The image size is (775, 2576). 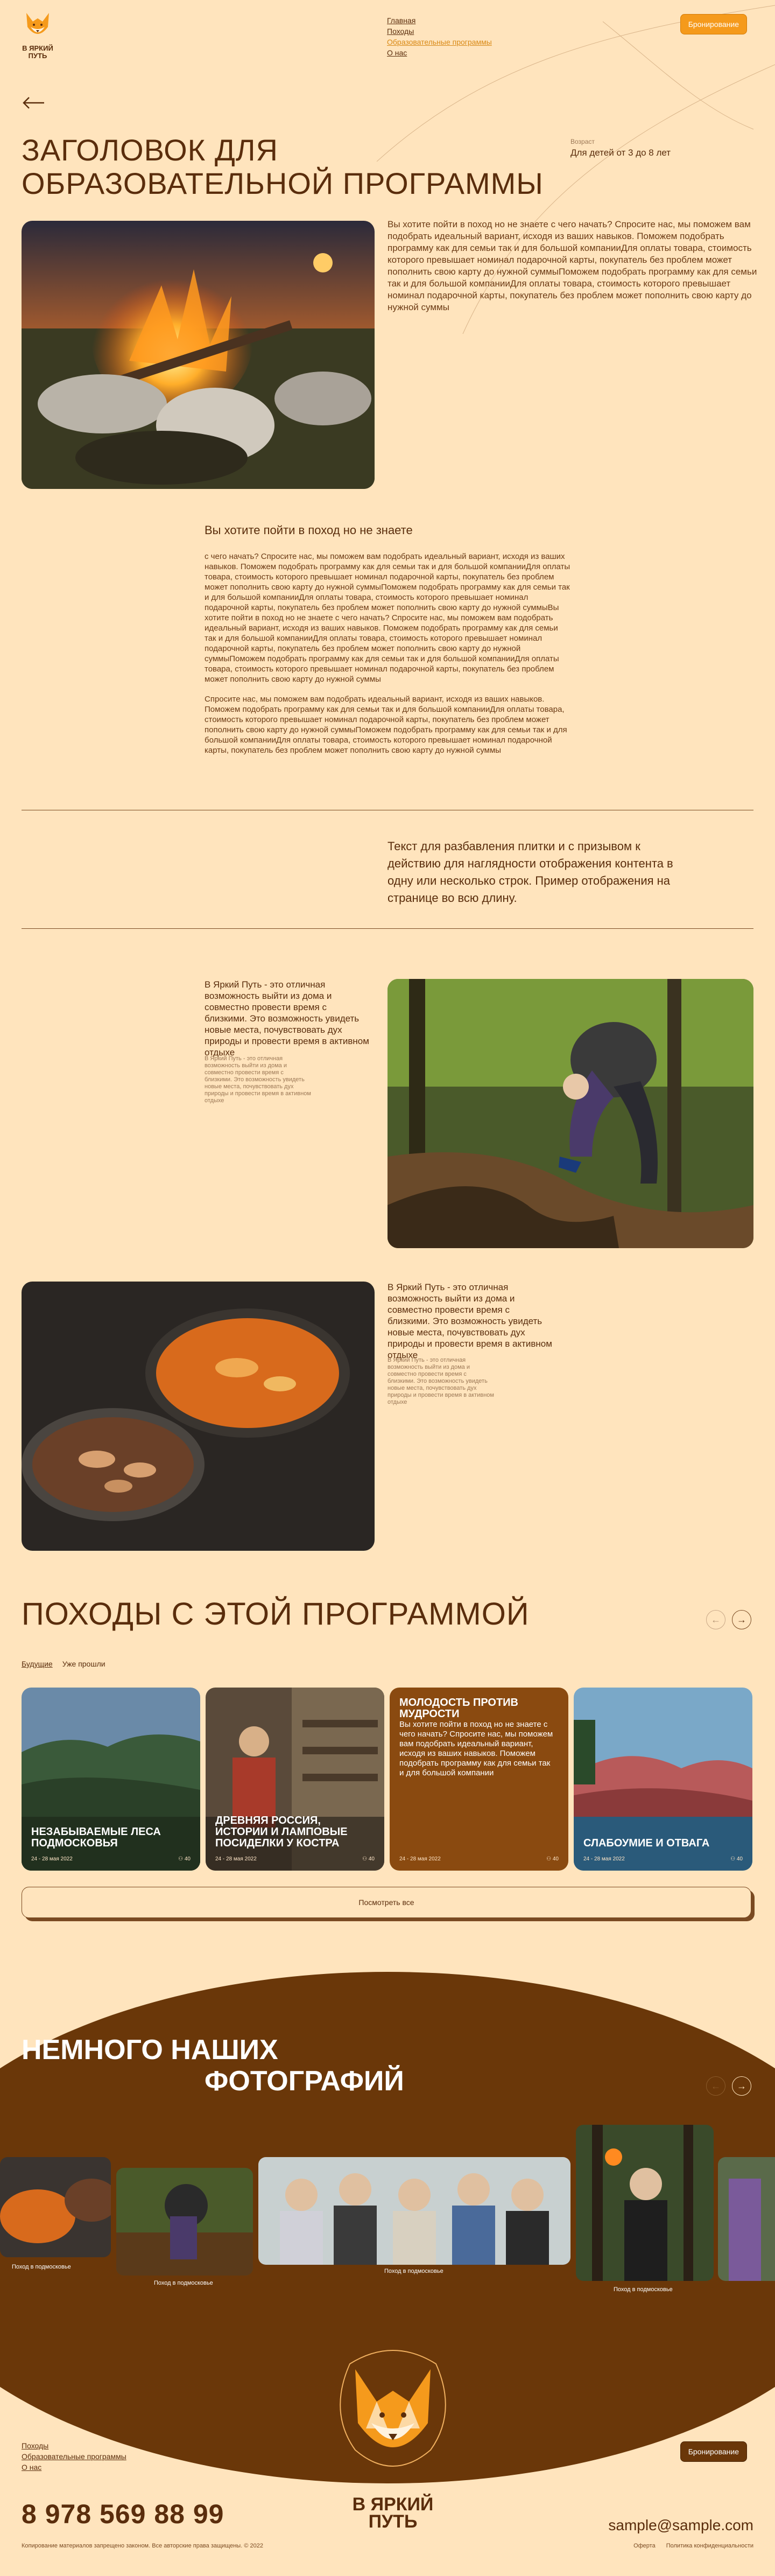 I want to click on gallery-title-line1: НЕМНОГО НАШИХ, so click(x=150, y=2050).